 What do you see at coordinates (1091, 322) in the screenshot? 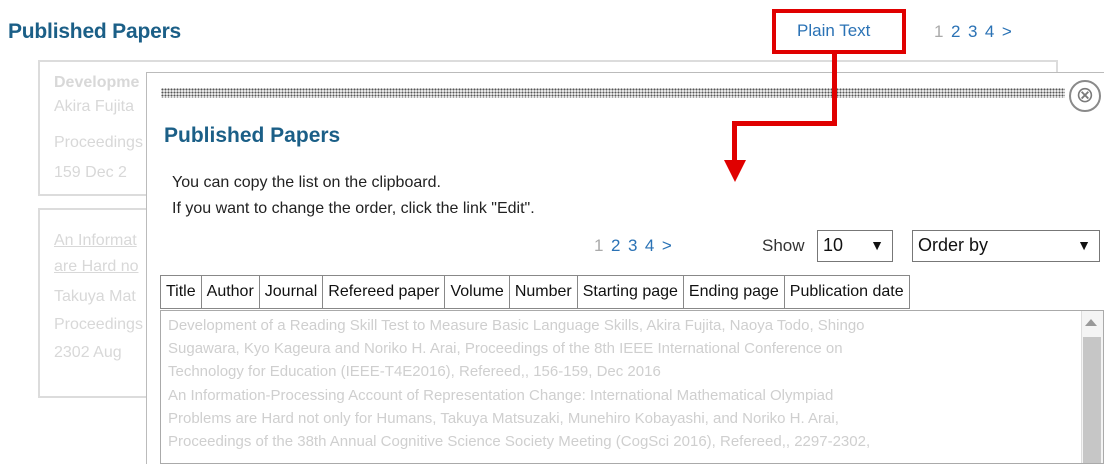
I see `scroll-up-icon` at bounding box center [1091, 322].